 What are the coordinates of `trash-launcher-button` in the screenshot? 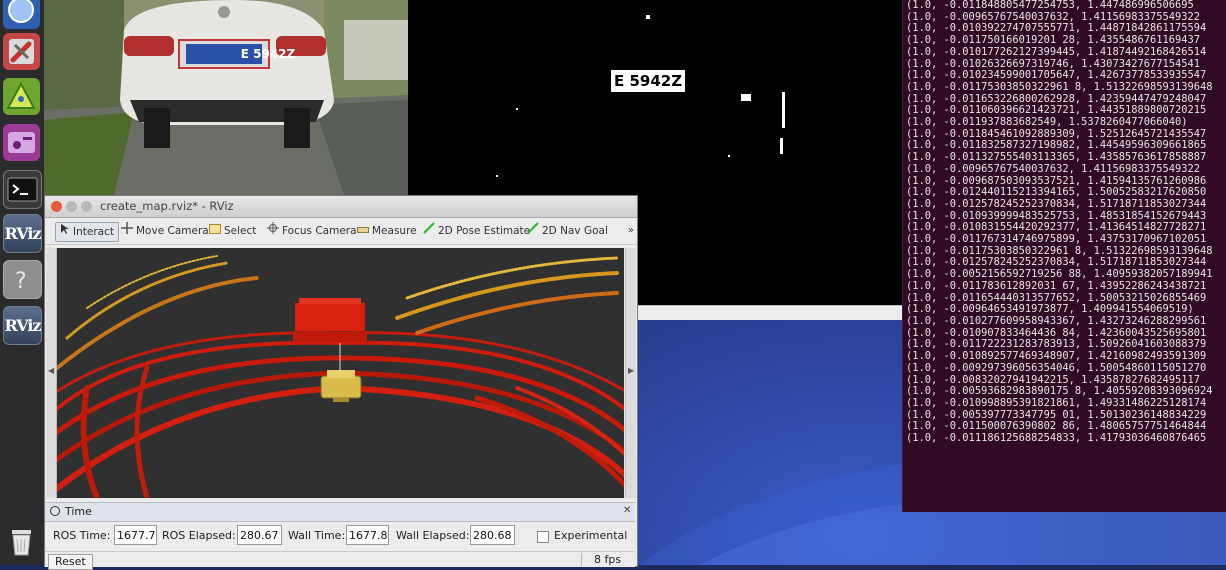 It's located at (21, 540).